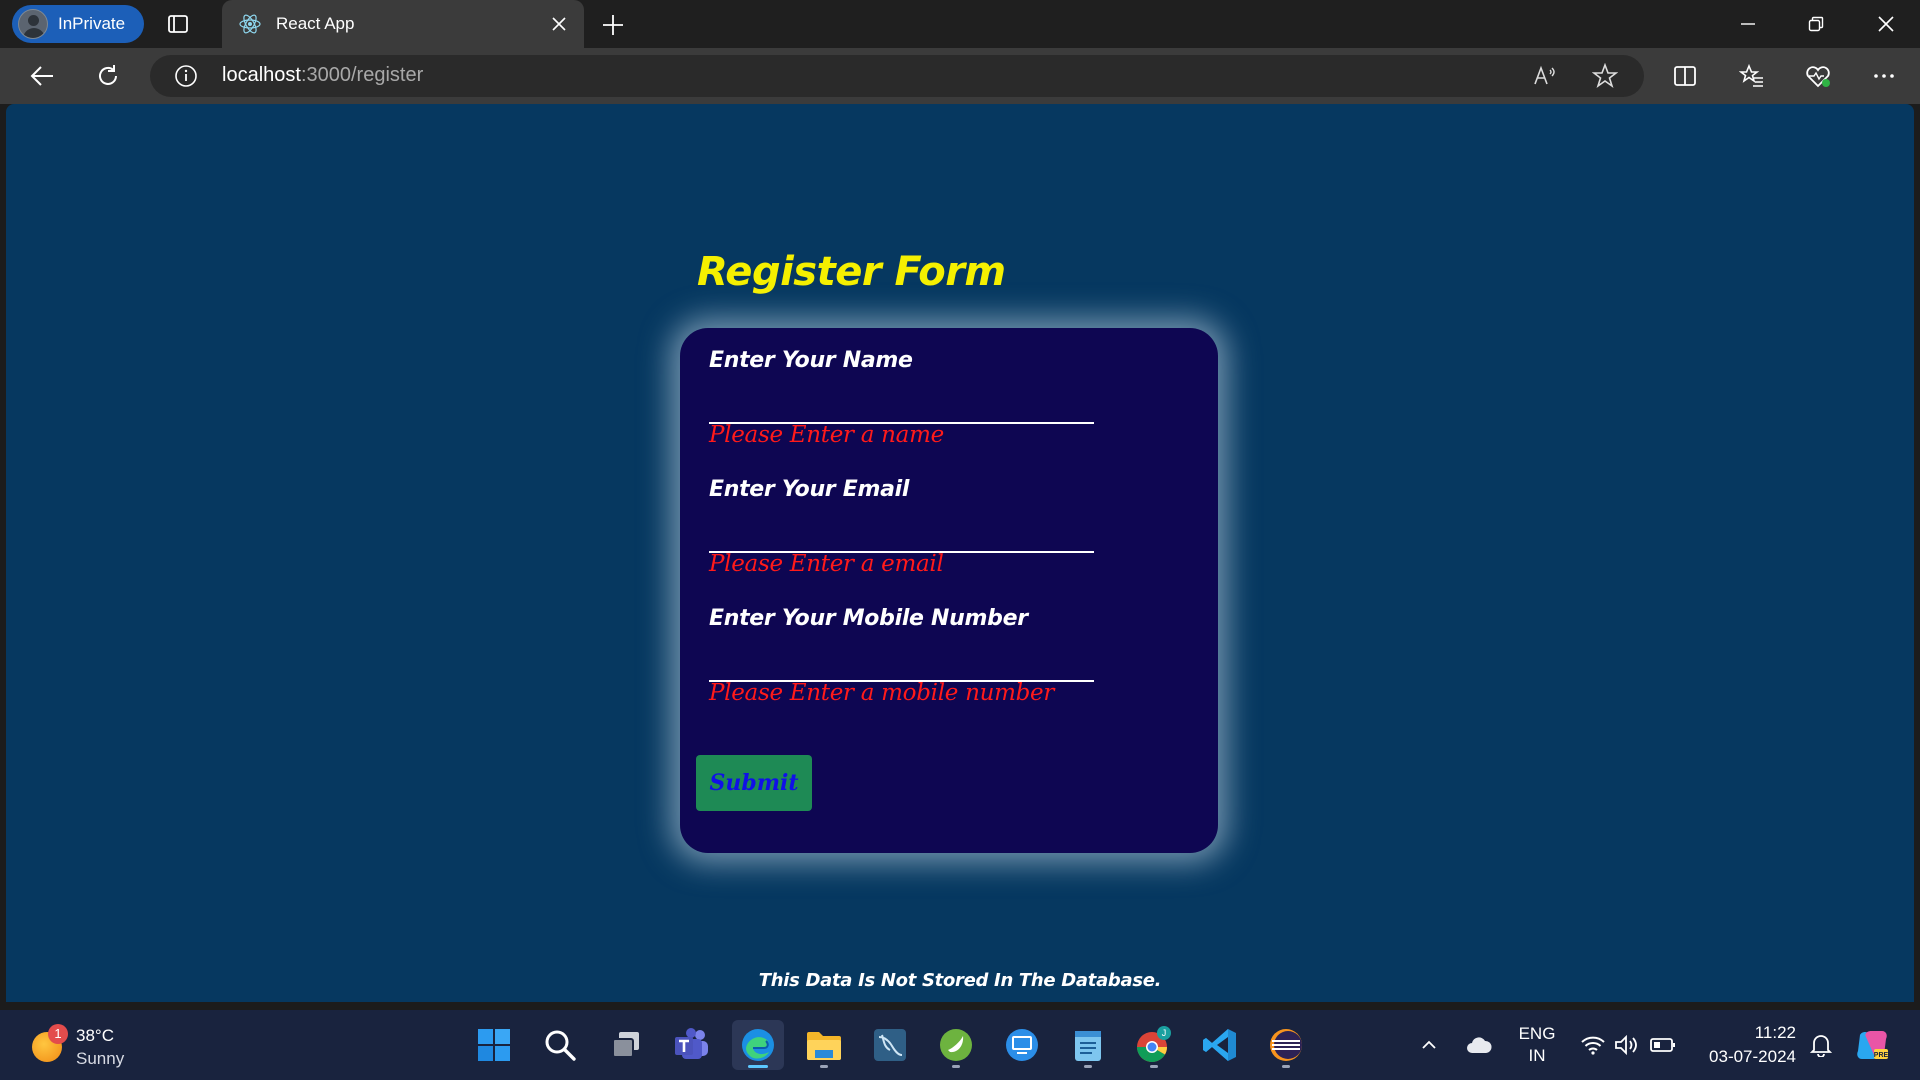  Describe the element at coordinates (92, 23) in the screenshot. I see `inprivate-label: InPrivate` at that location.